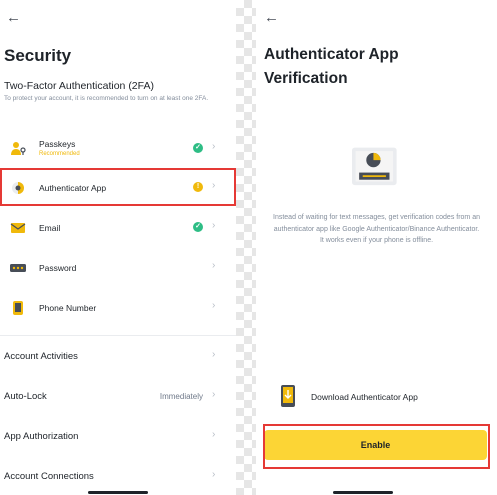 The height and width of the screenshot is (495, 497). Describe the element at coordinates (59, 154) in the screenshot. I see `recommended-badge: Recommended` at that location.